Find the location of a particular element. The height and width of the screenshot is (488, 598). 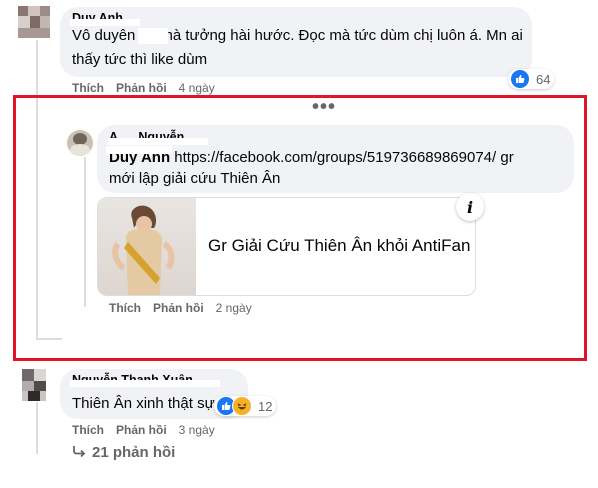

timestamp: 3 ngày is located at coordinates (197, 430).